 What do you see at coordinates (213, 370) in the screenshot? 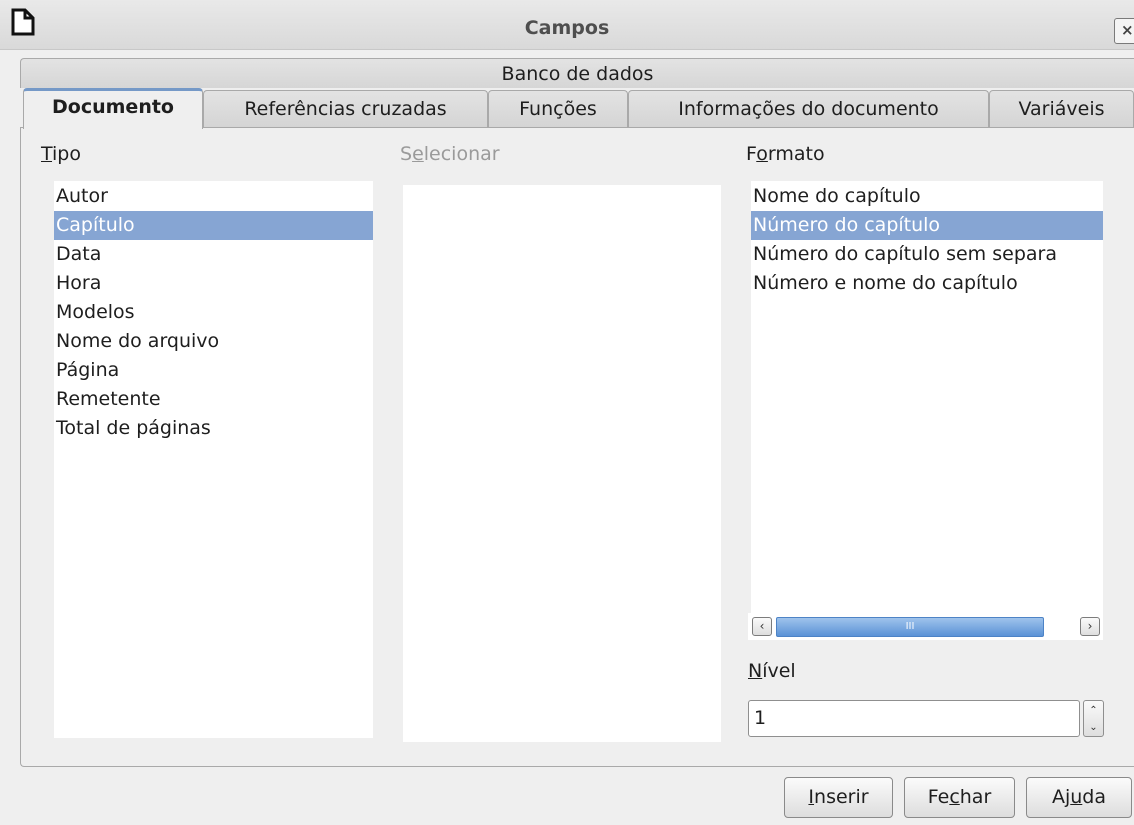
I see `list-item: Página` at bounding box center [213, 370].